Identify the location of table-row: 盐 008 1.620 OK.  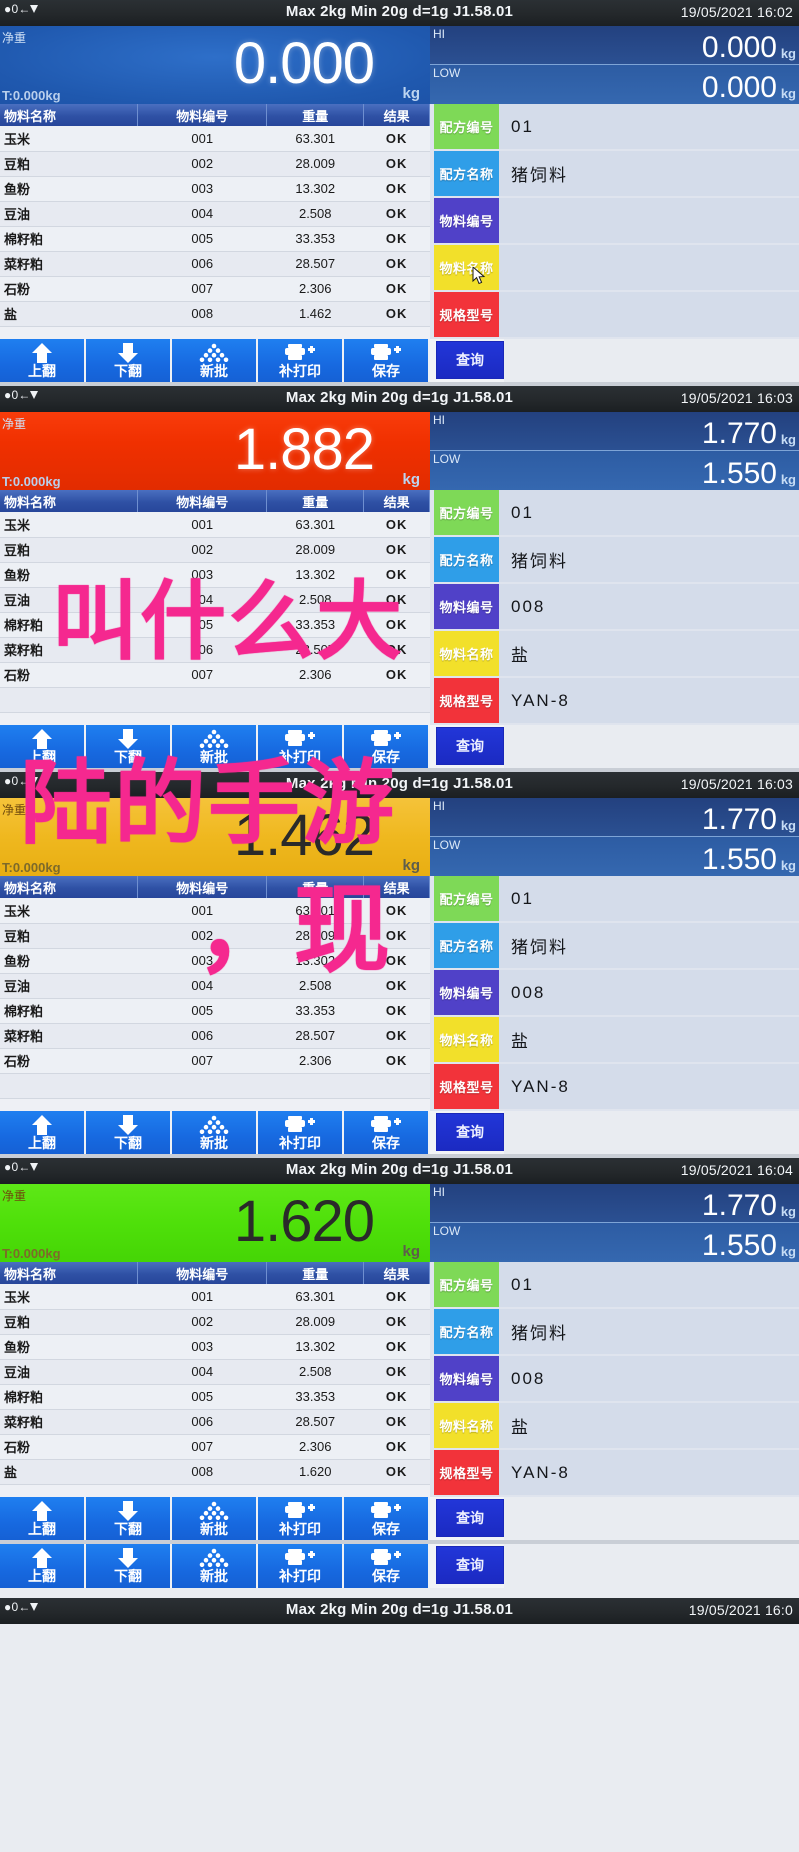
(215, 1472).